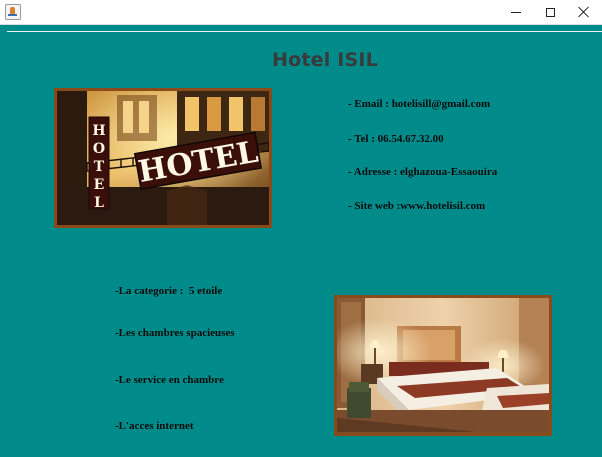 The width and height of the screenshot is (602, 457). I want to click on java-app-icon, so click(13, 12).